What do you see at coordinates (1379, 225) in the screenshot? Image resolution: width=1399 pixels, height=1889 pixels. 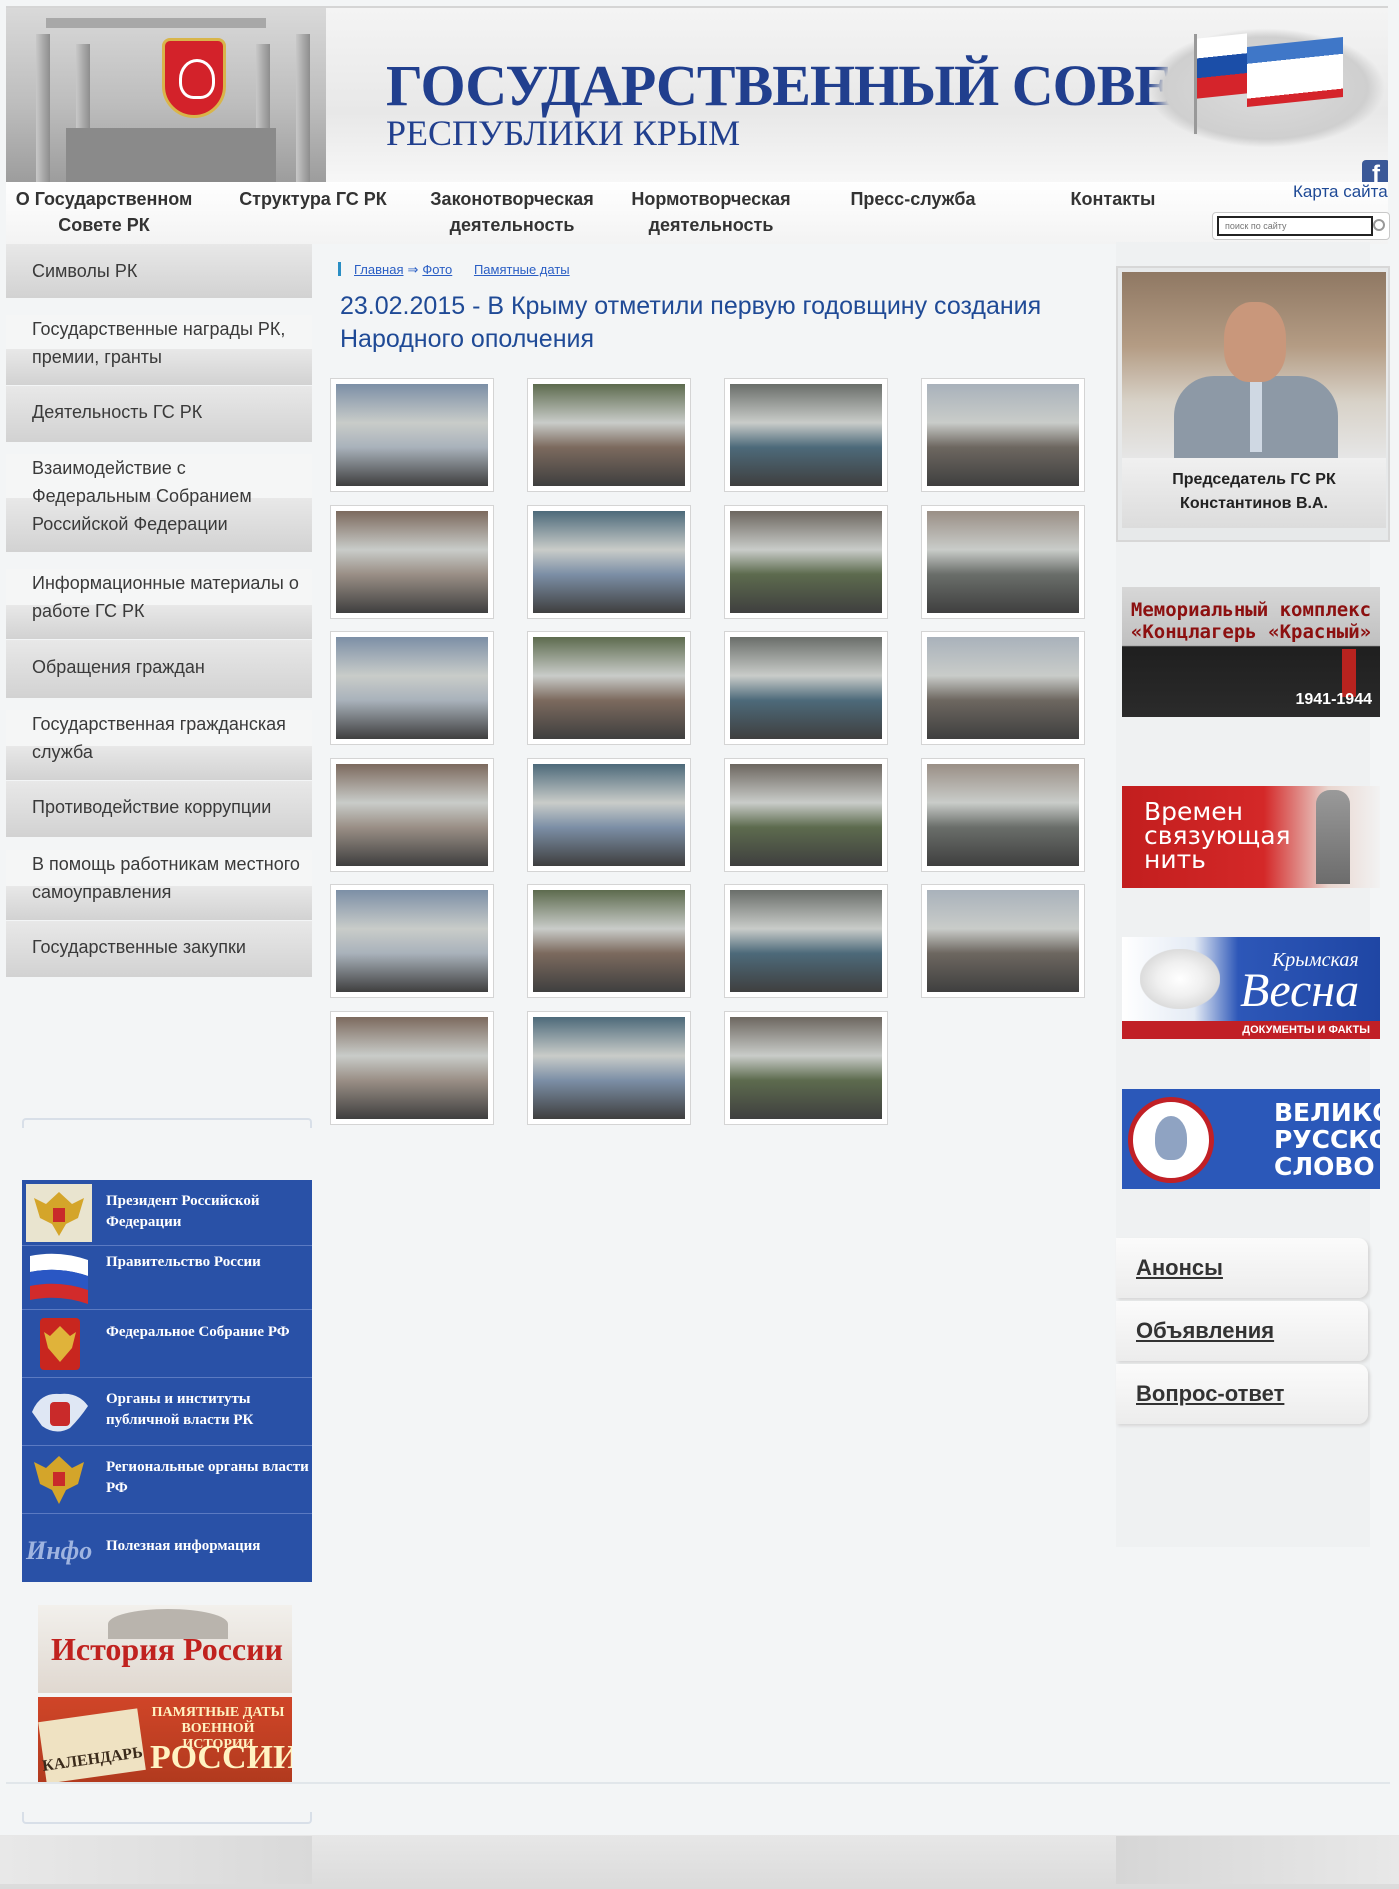 I see `search-icon` at bounding box center [1379, 225].